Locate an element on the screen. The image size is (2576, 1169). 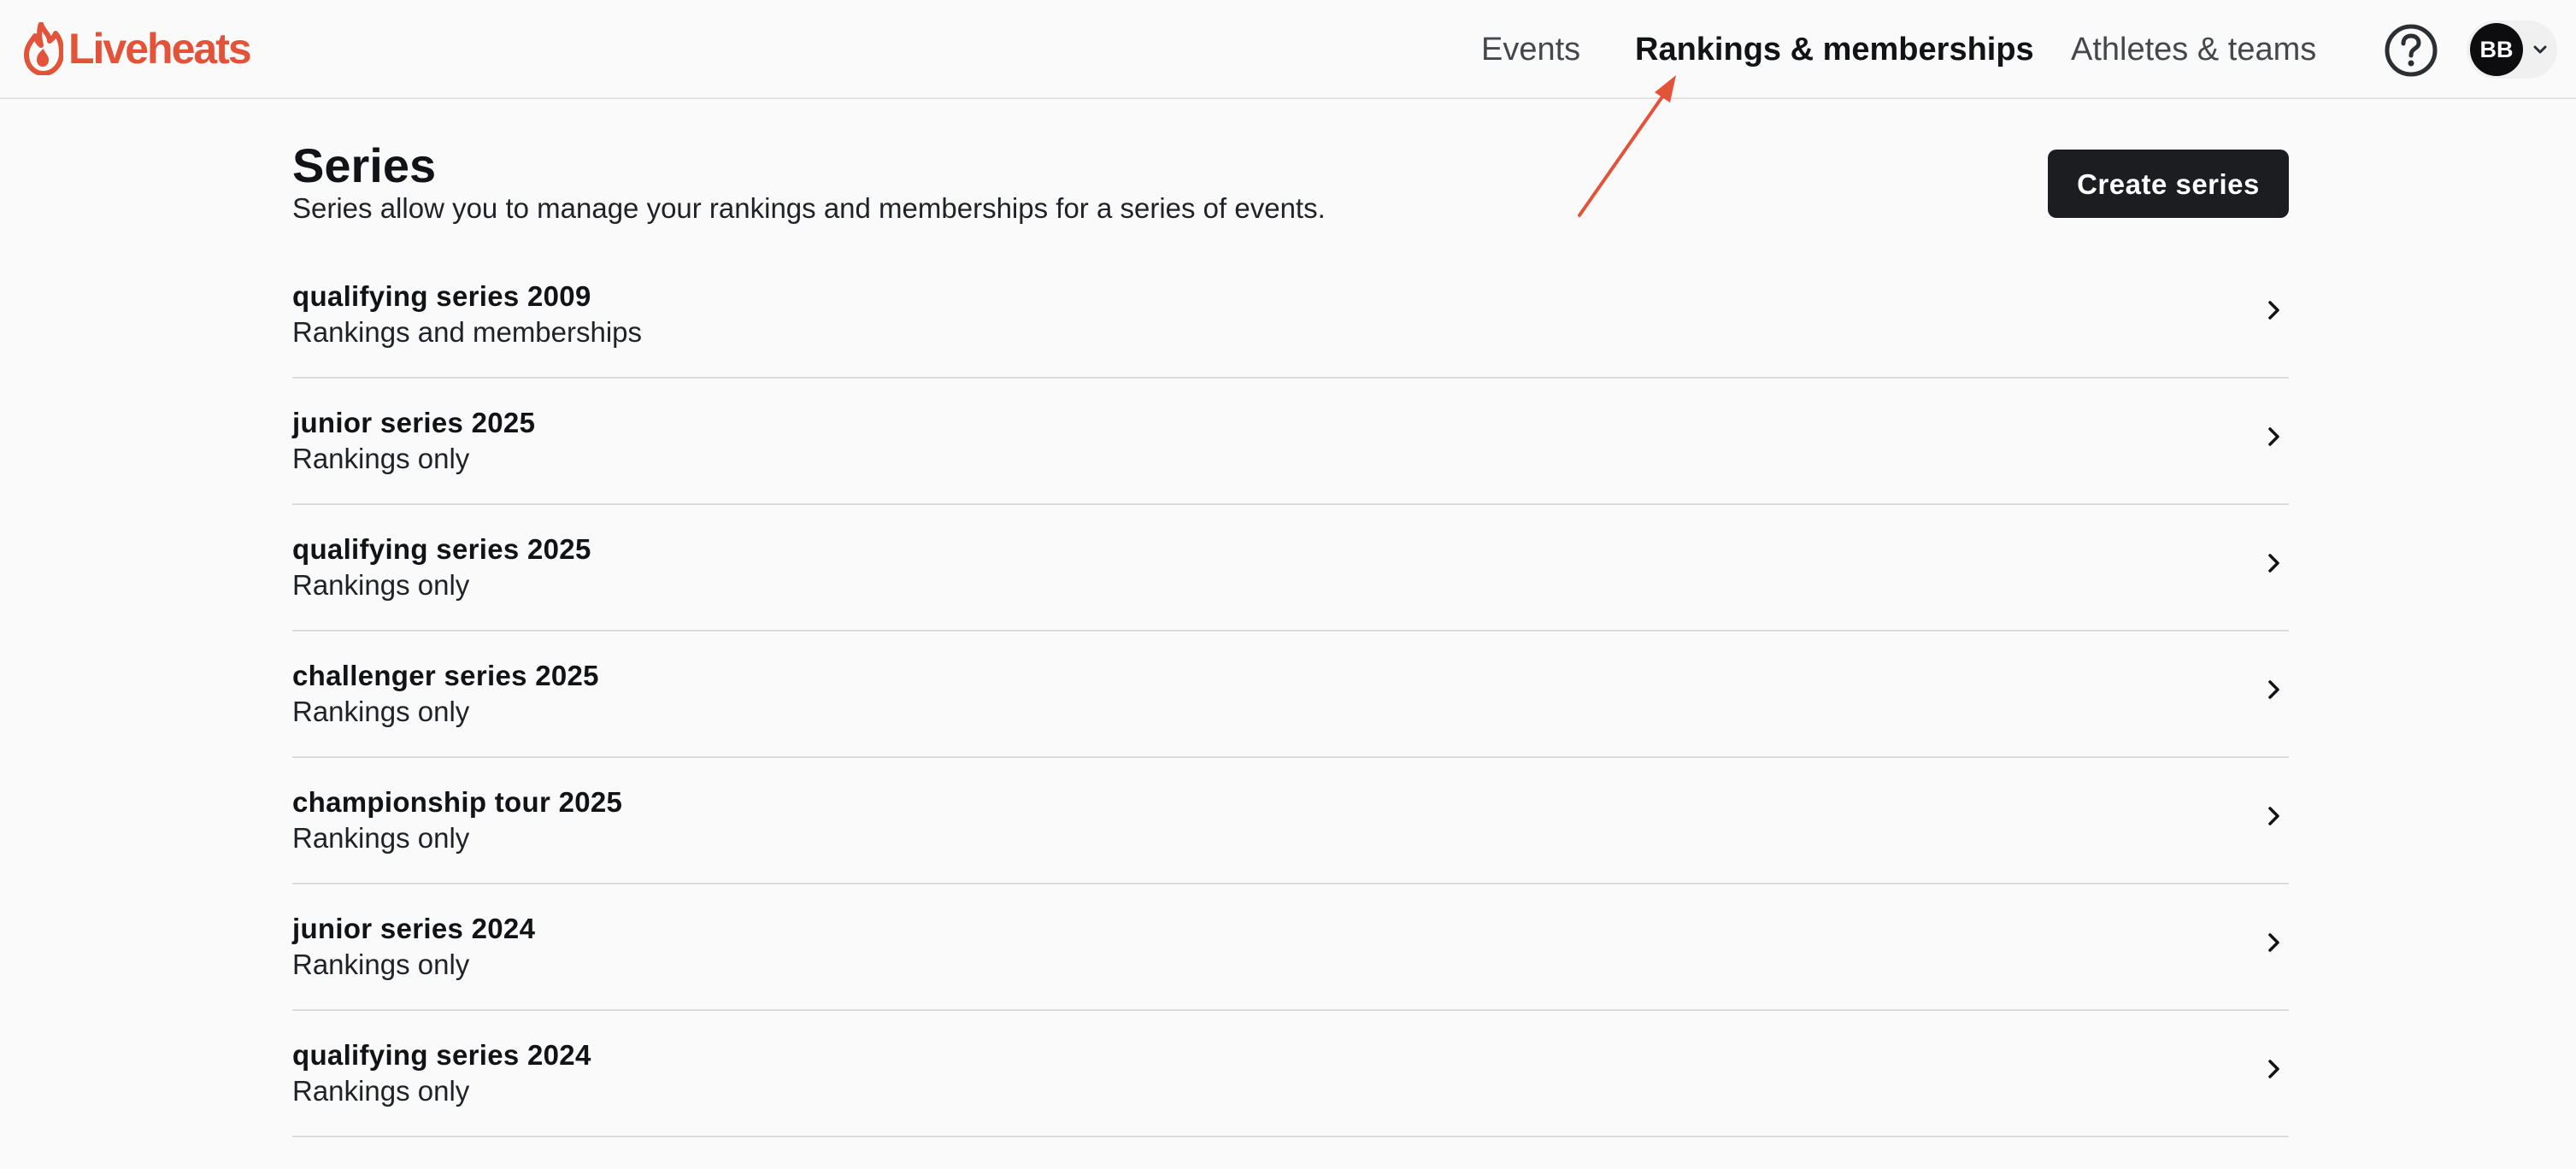
nav-rankings-memberships: Rankings & memberships is located at coordinates (1834, 49).